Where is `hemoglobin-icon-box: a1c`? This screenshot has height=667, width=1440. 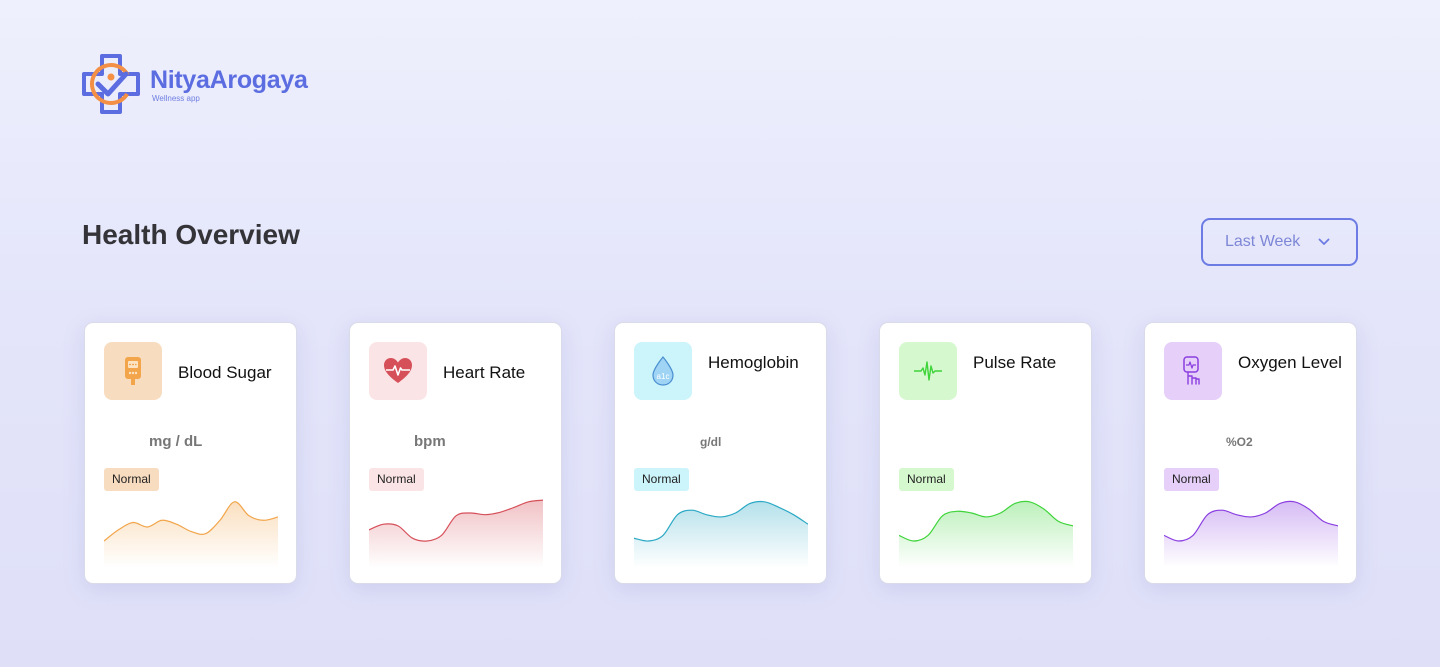 hemoglobin-icon-box: a1c is located at coordinates (663, 371).